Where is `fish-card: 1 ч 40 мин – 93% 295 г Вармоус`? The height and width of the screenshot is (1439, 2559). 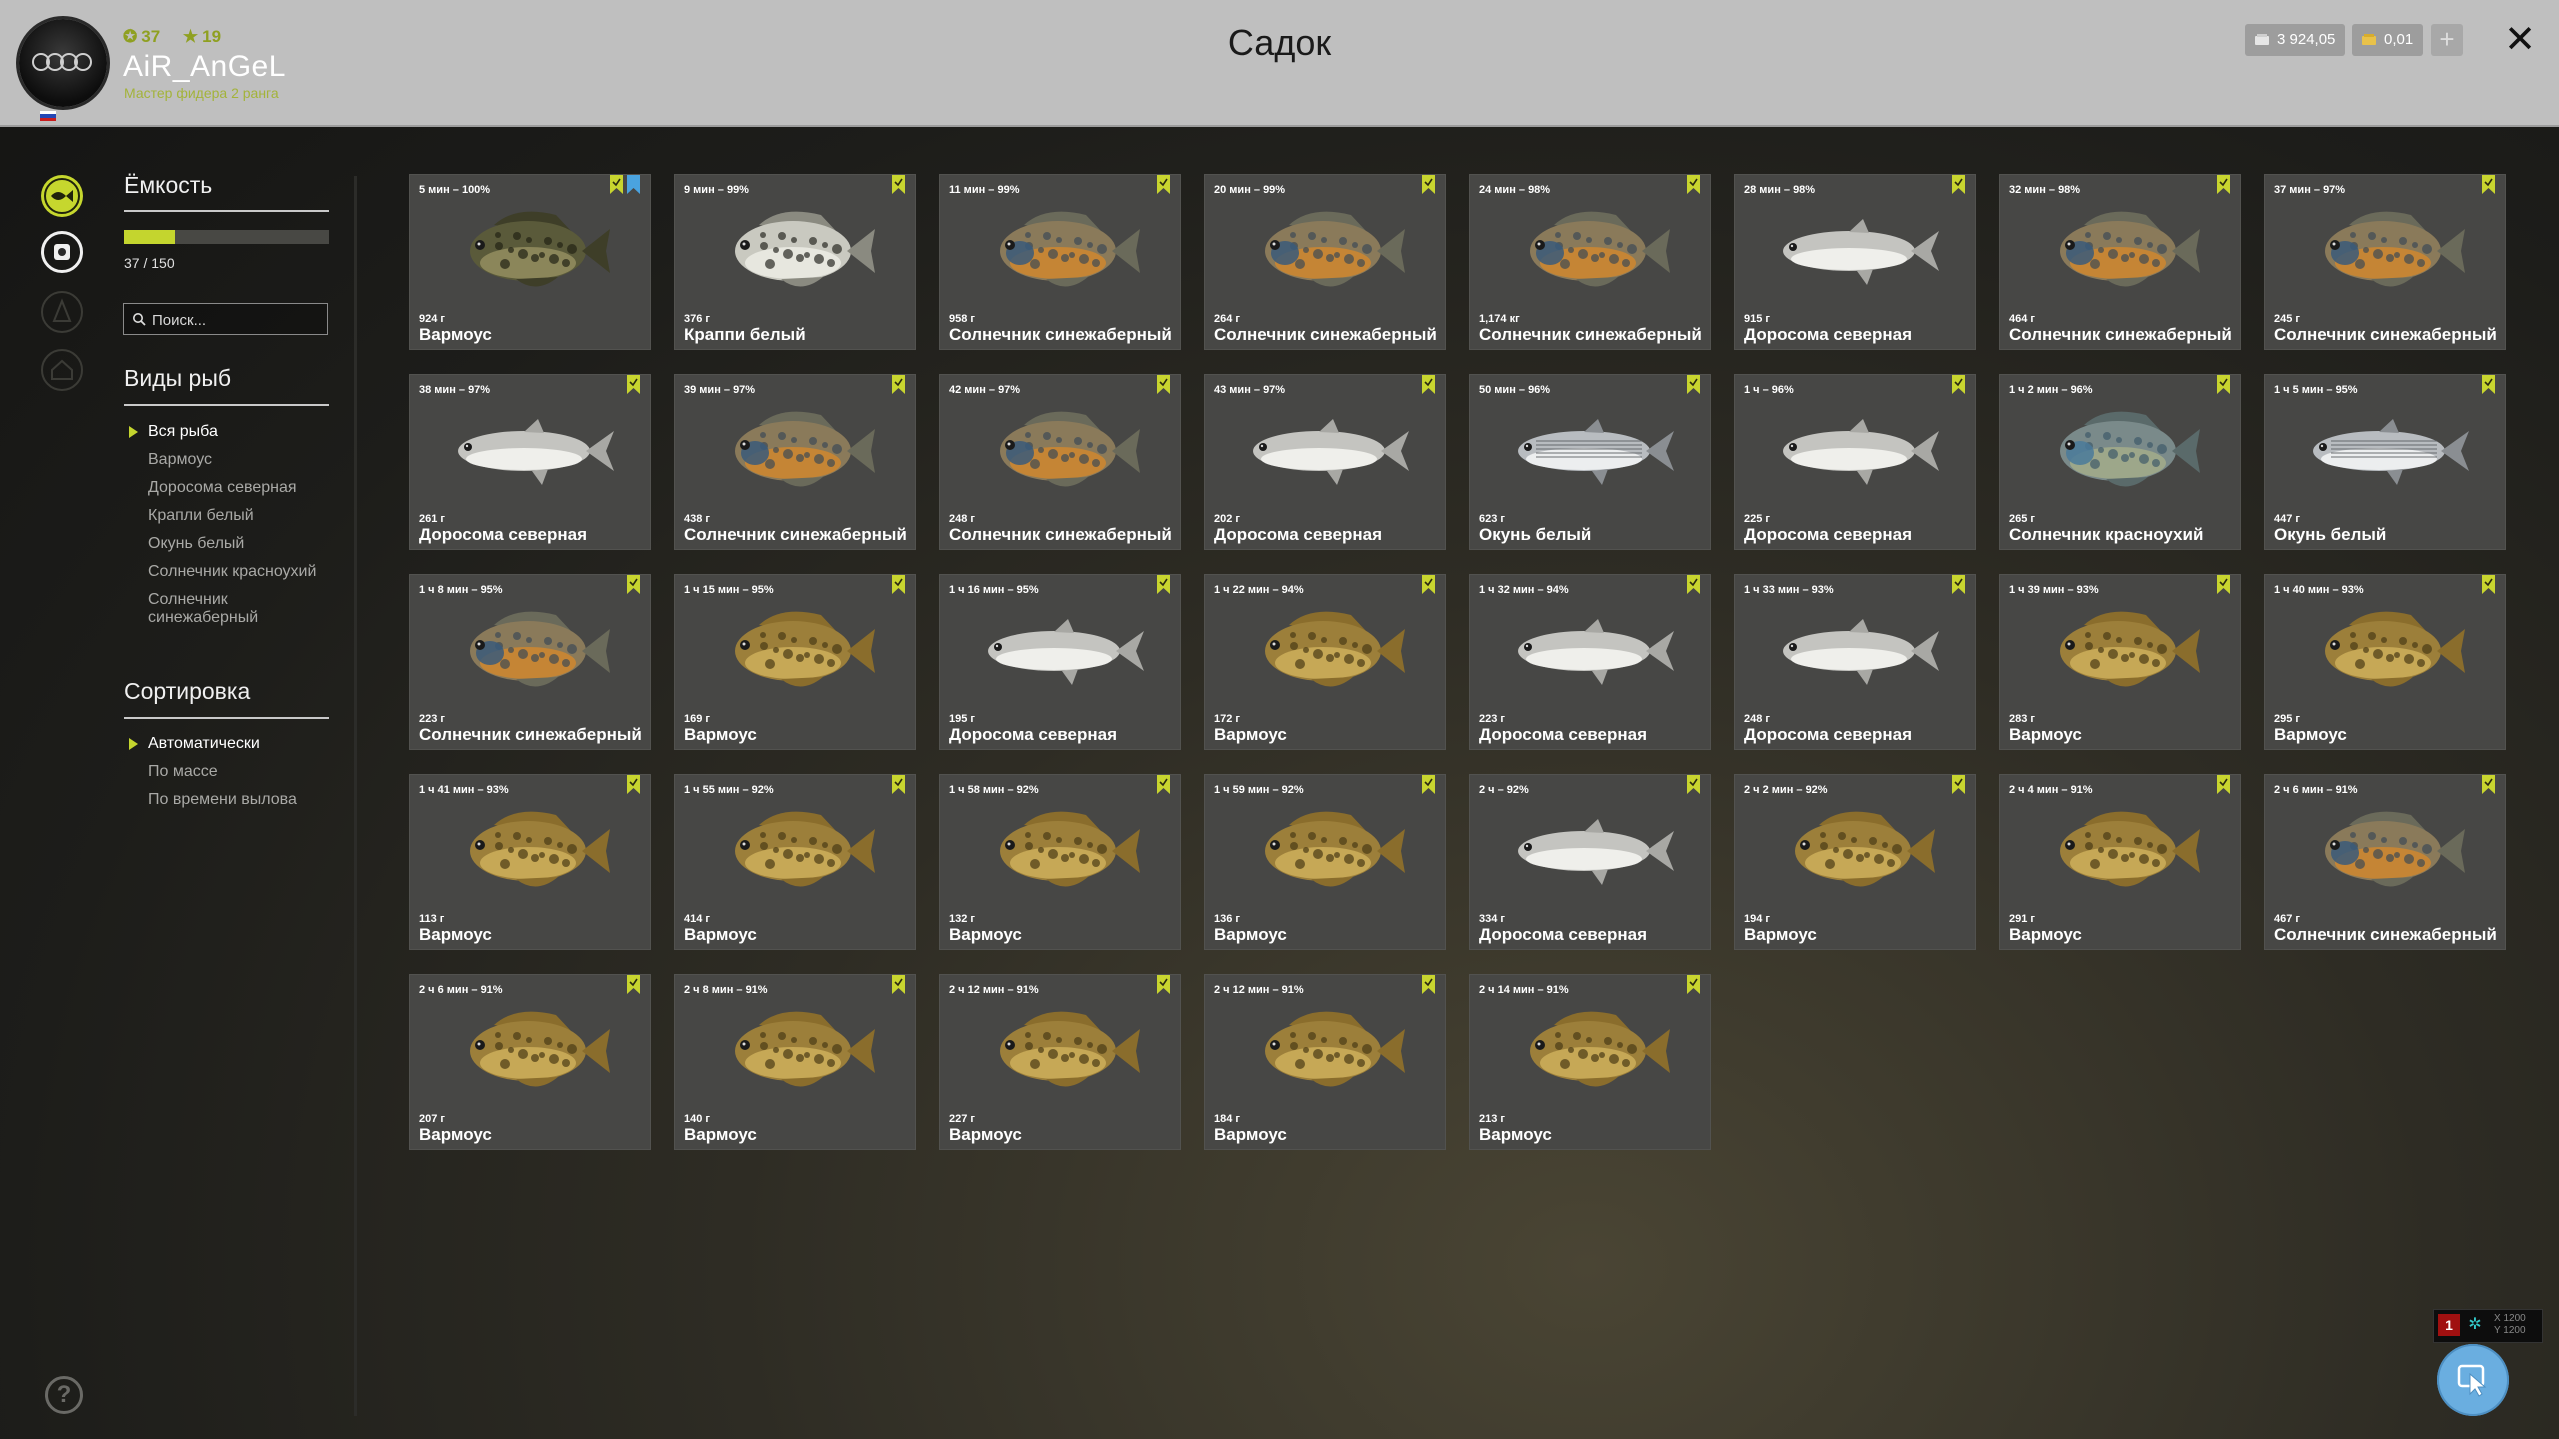 fish-card: 1 ч 40 мин – 93% 295 г Вармоус is located at coordinates (2385, 662).